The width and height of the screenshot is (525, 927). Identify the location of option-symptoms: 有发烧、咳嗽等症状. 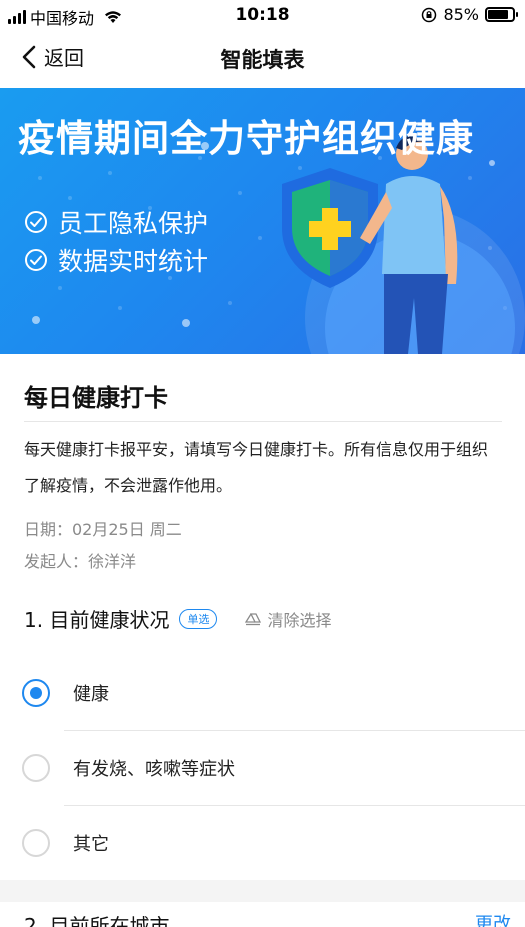
(262, 768).